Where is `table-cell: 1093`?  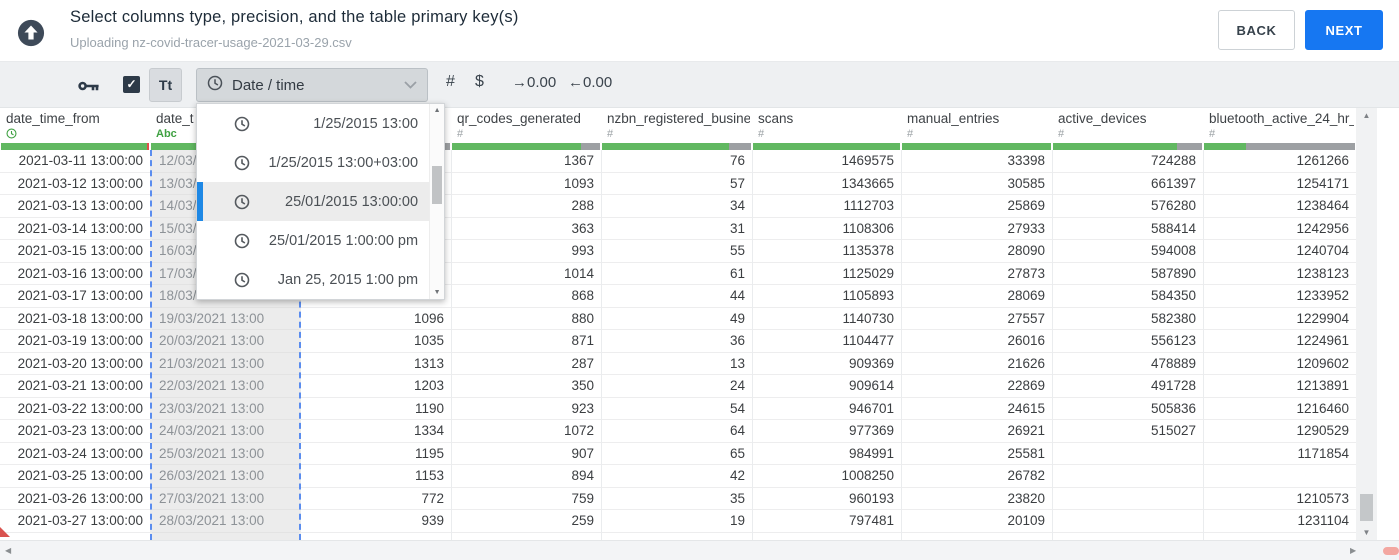
table-cell: 1093 is located at coordinates (526, 184).